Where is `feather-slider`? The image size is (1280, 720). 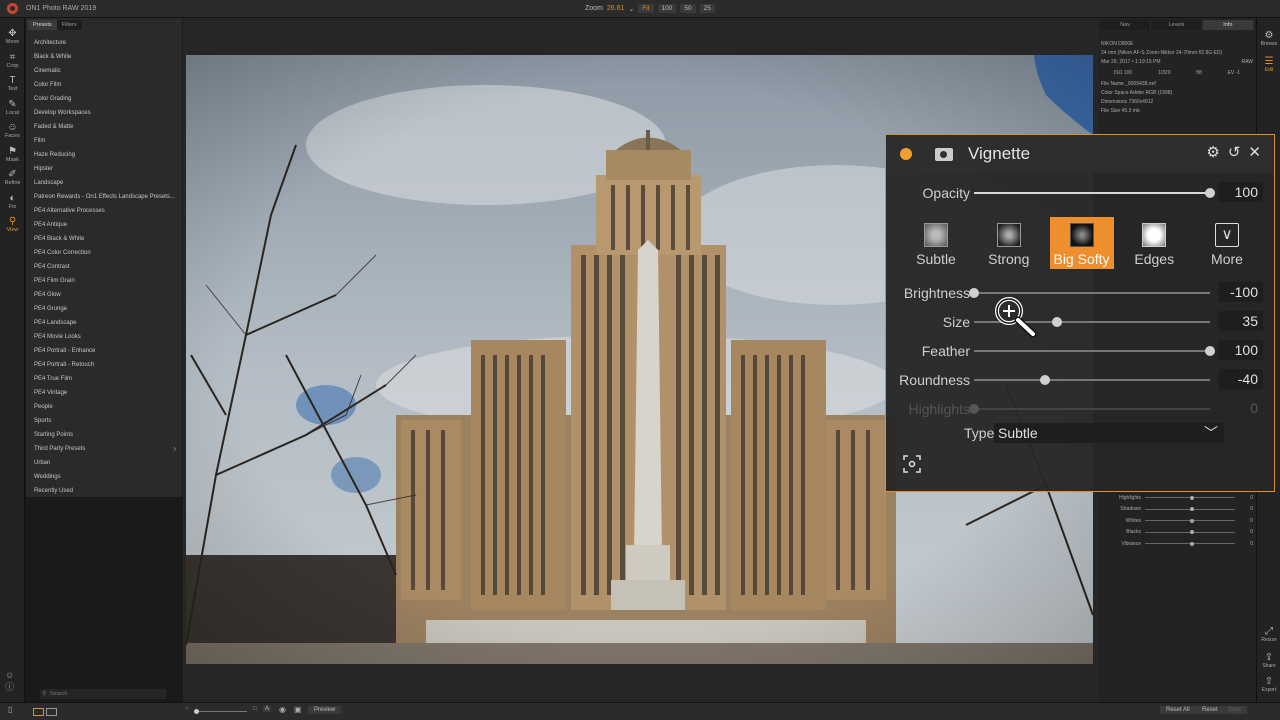 feather-slider is located at coordinates (1094, 351).